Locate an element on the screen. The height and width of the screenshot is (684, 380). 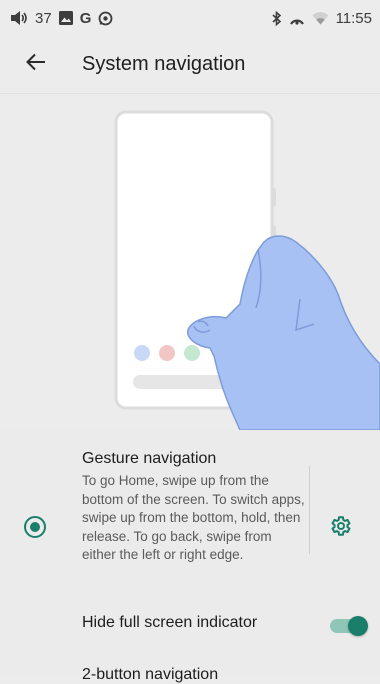
wifi-icon is located at coordinates (320, 18).